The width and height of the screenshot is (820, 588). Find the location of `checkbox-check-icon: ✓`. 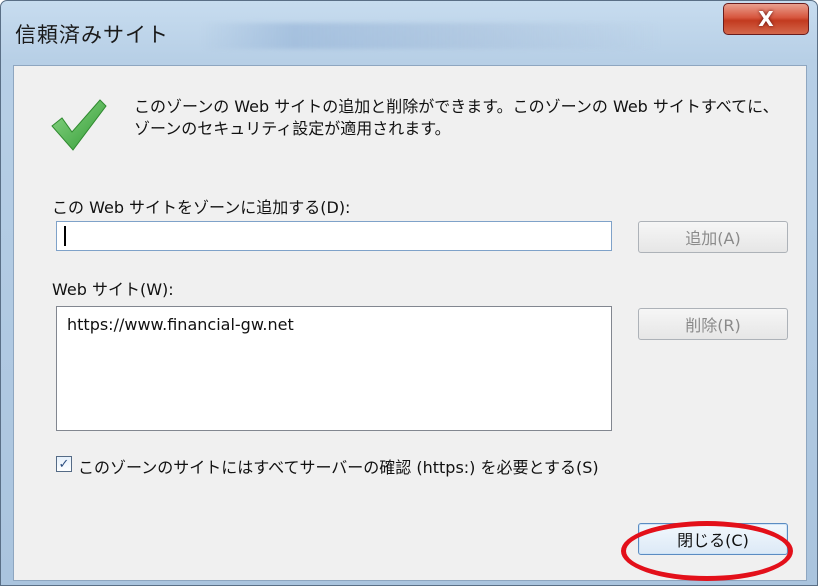

checkbox-check-icon: ✓ is located at coordinates (64, 464).